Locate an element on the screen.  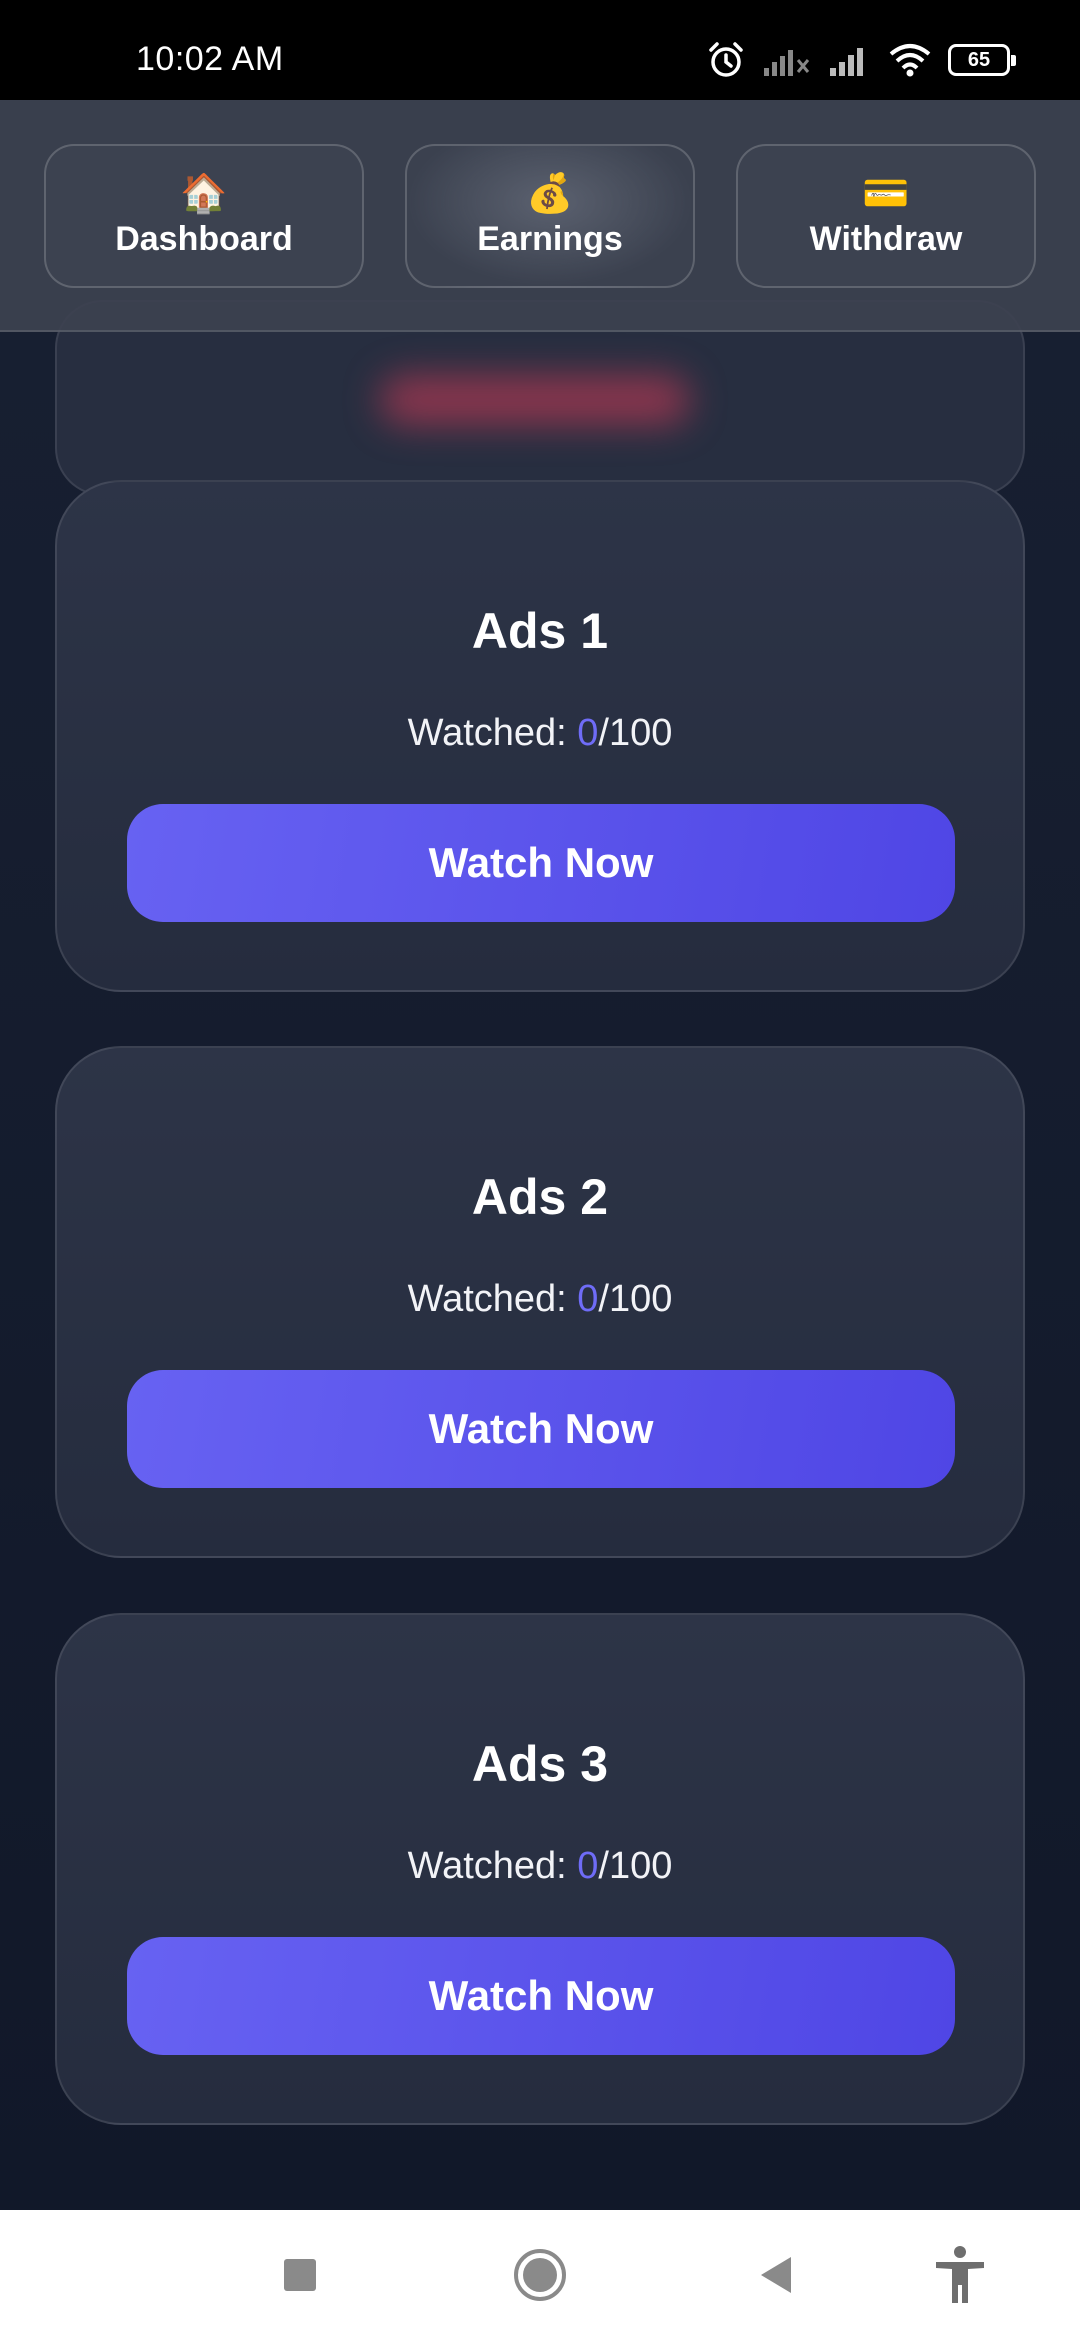
accessibility-icon is located at coordinates (960, 2275).